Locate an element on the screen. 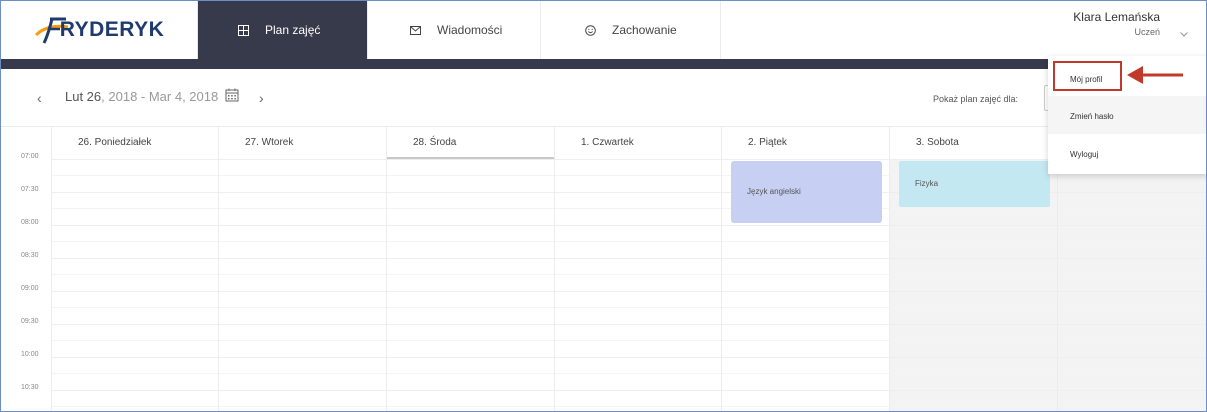 Image resolution: width=1207 pixels, height=412 pixels. tab-zachowanie: Zachowanie is located at coordinates (631, 30).